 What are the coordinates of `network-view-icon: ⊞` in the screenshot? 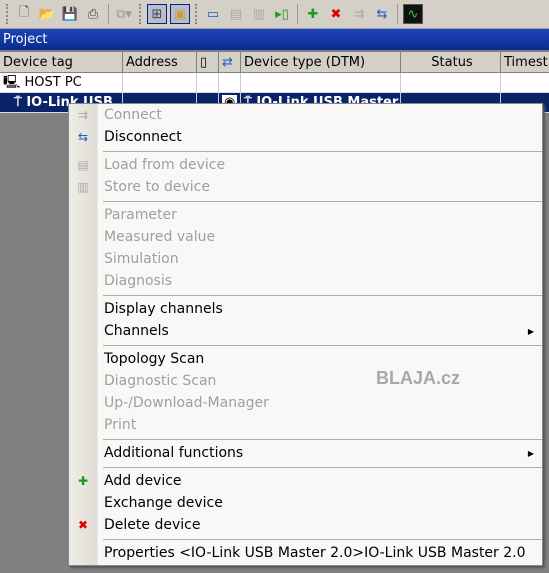 It's located at (157, 14).